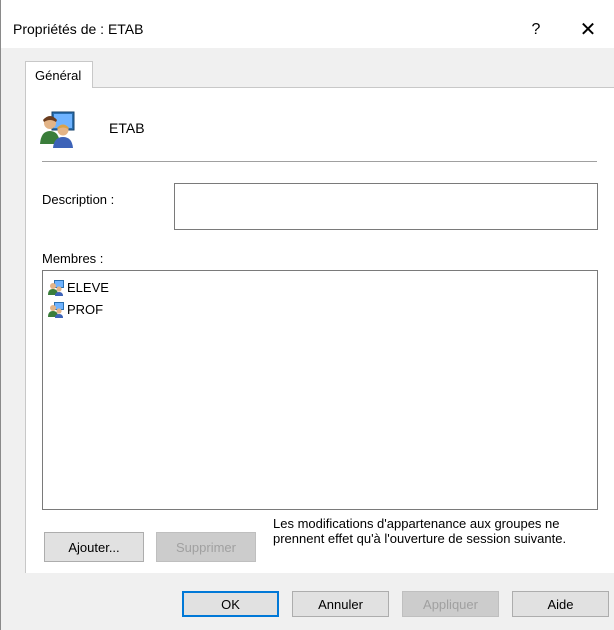 The height and width of the screenshot is (630, 614). What do you see at coordinates (450, 604) in the screenshot?
I see `apply-button: Appliquer` at bounding box center [450, 604].